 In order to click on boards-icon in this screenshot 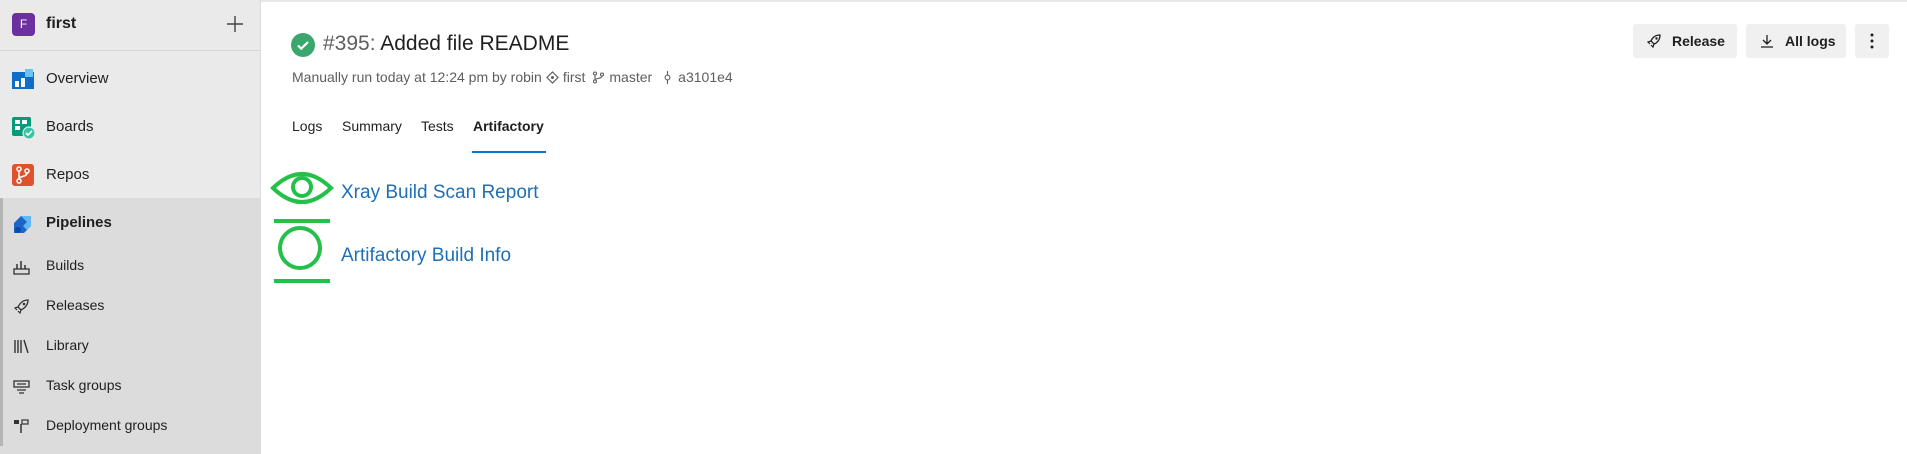, I will do `click(23, 128)`.